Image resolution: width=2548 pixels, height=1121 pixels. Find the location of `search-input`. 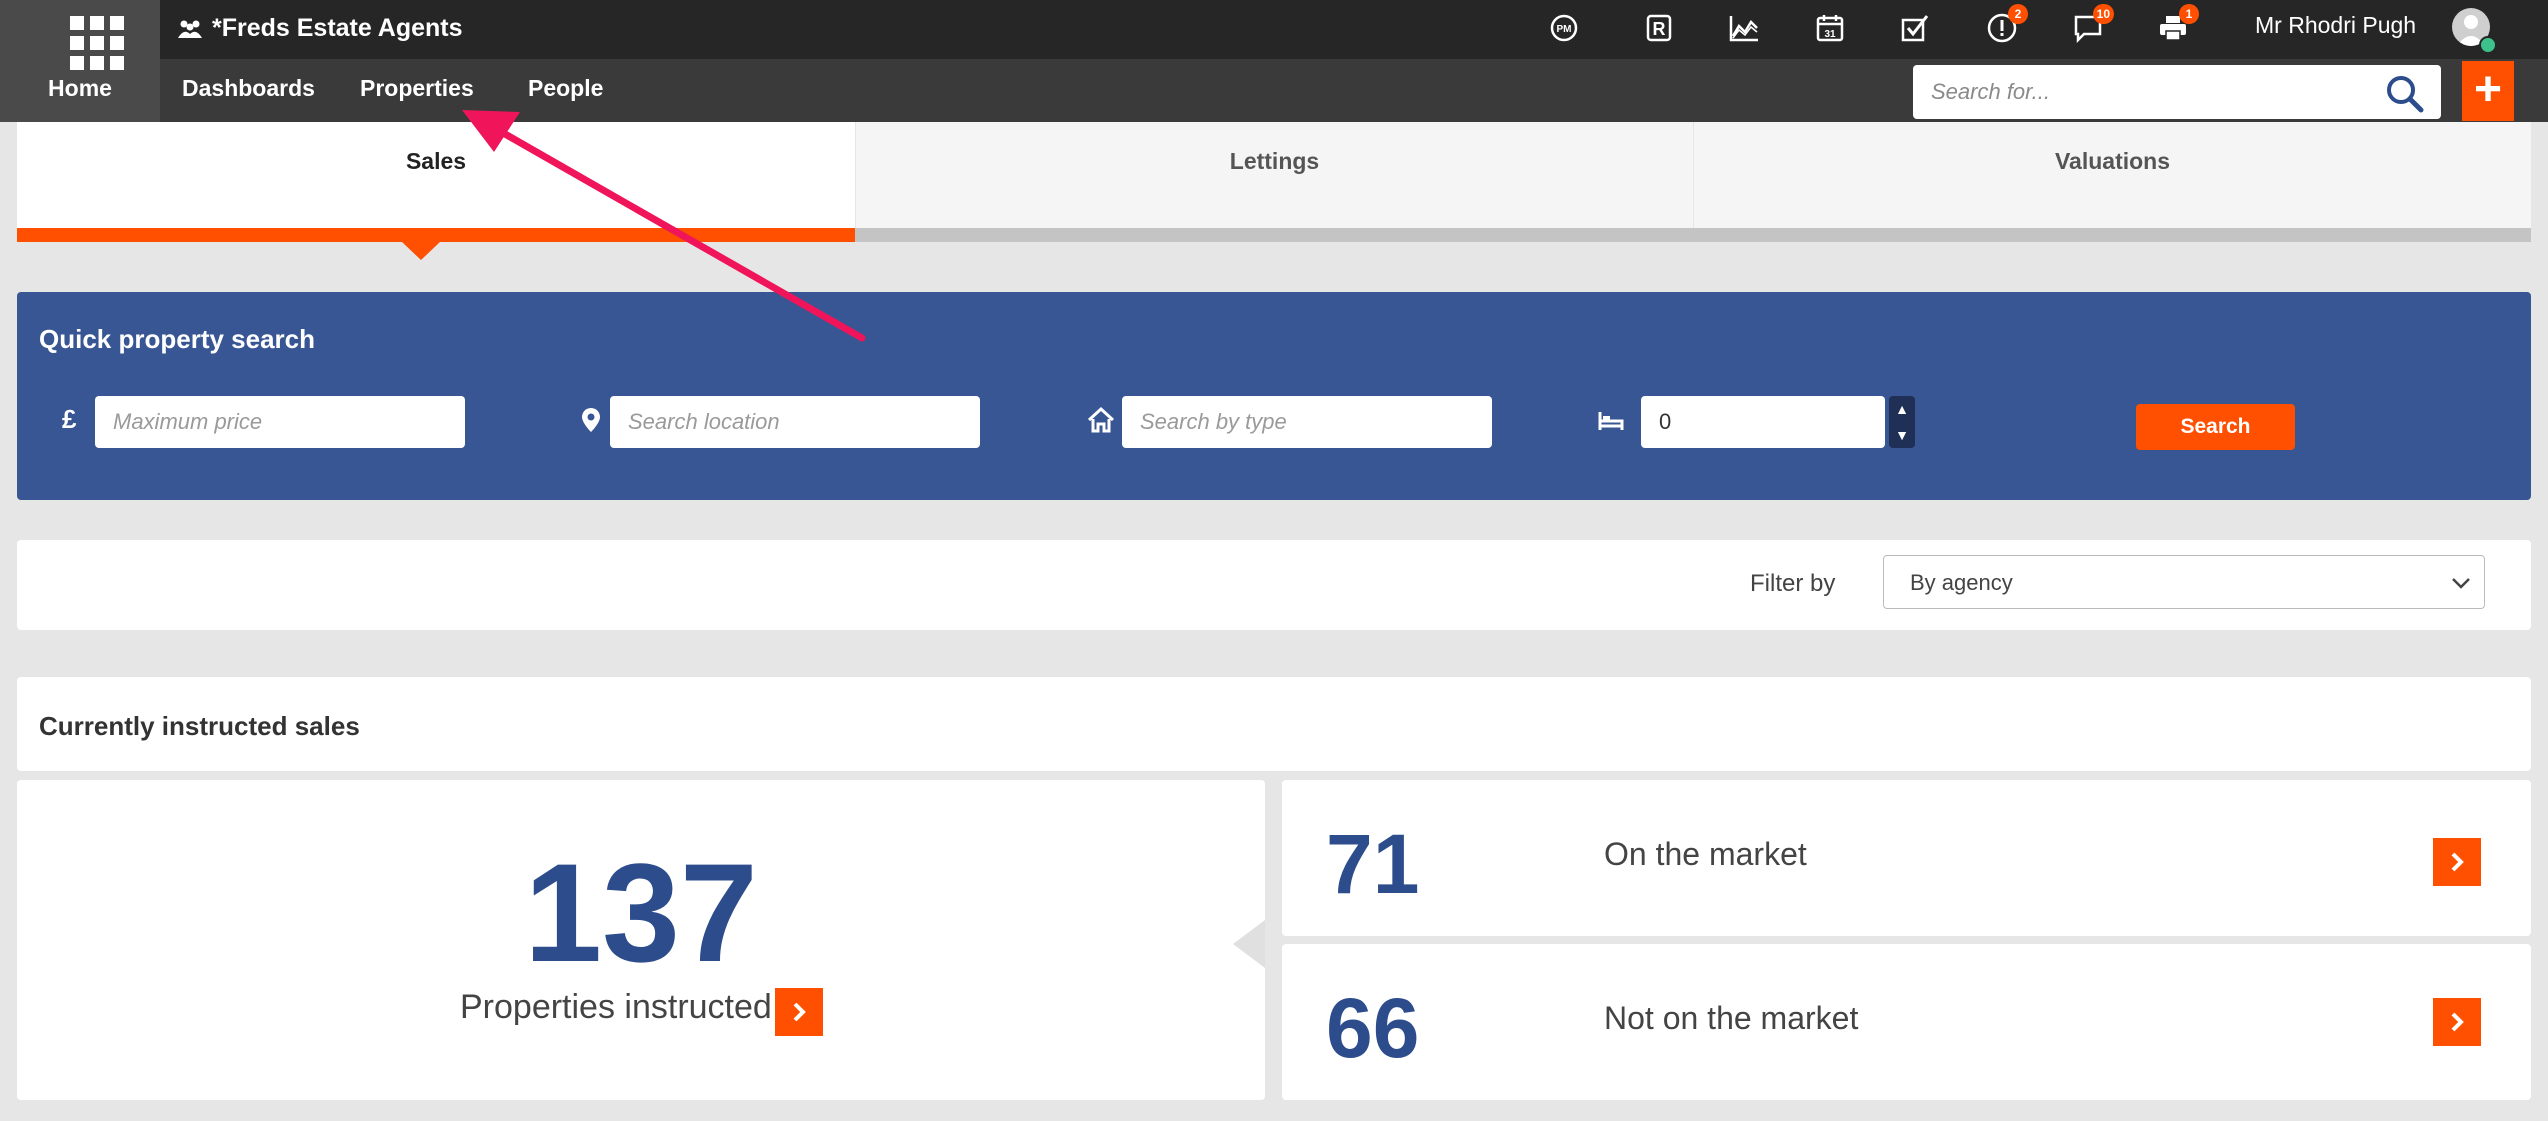

search-input is located at coordinates (2143, 92).